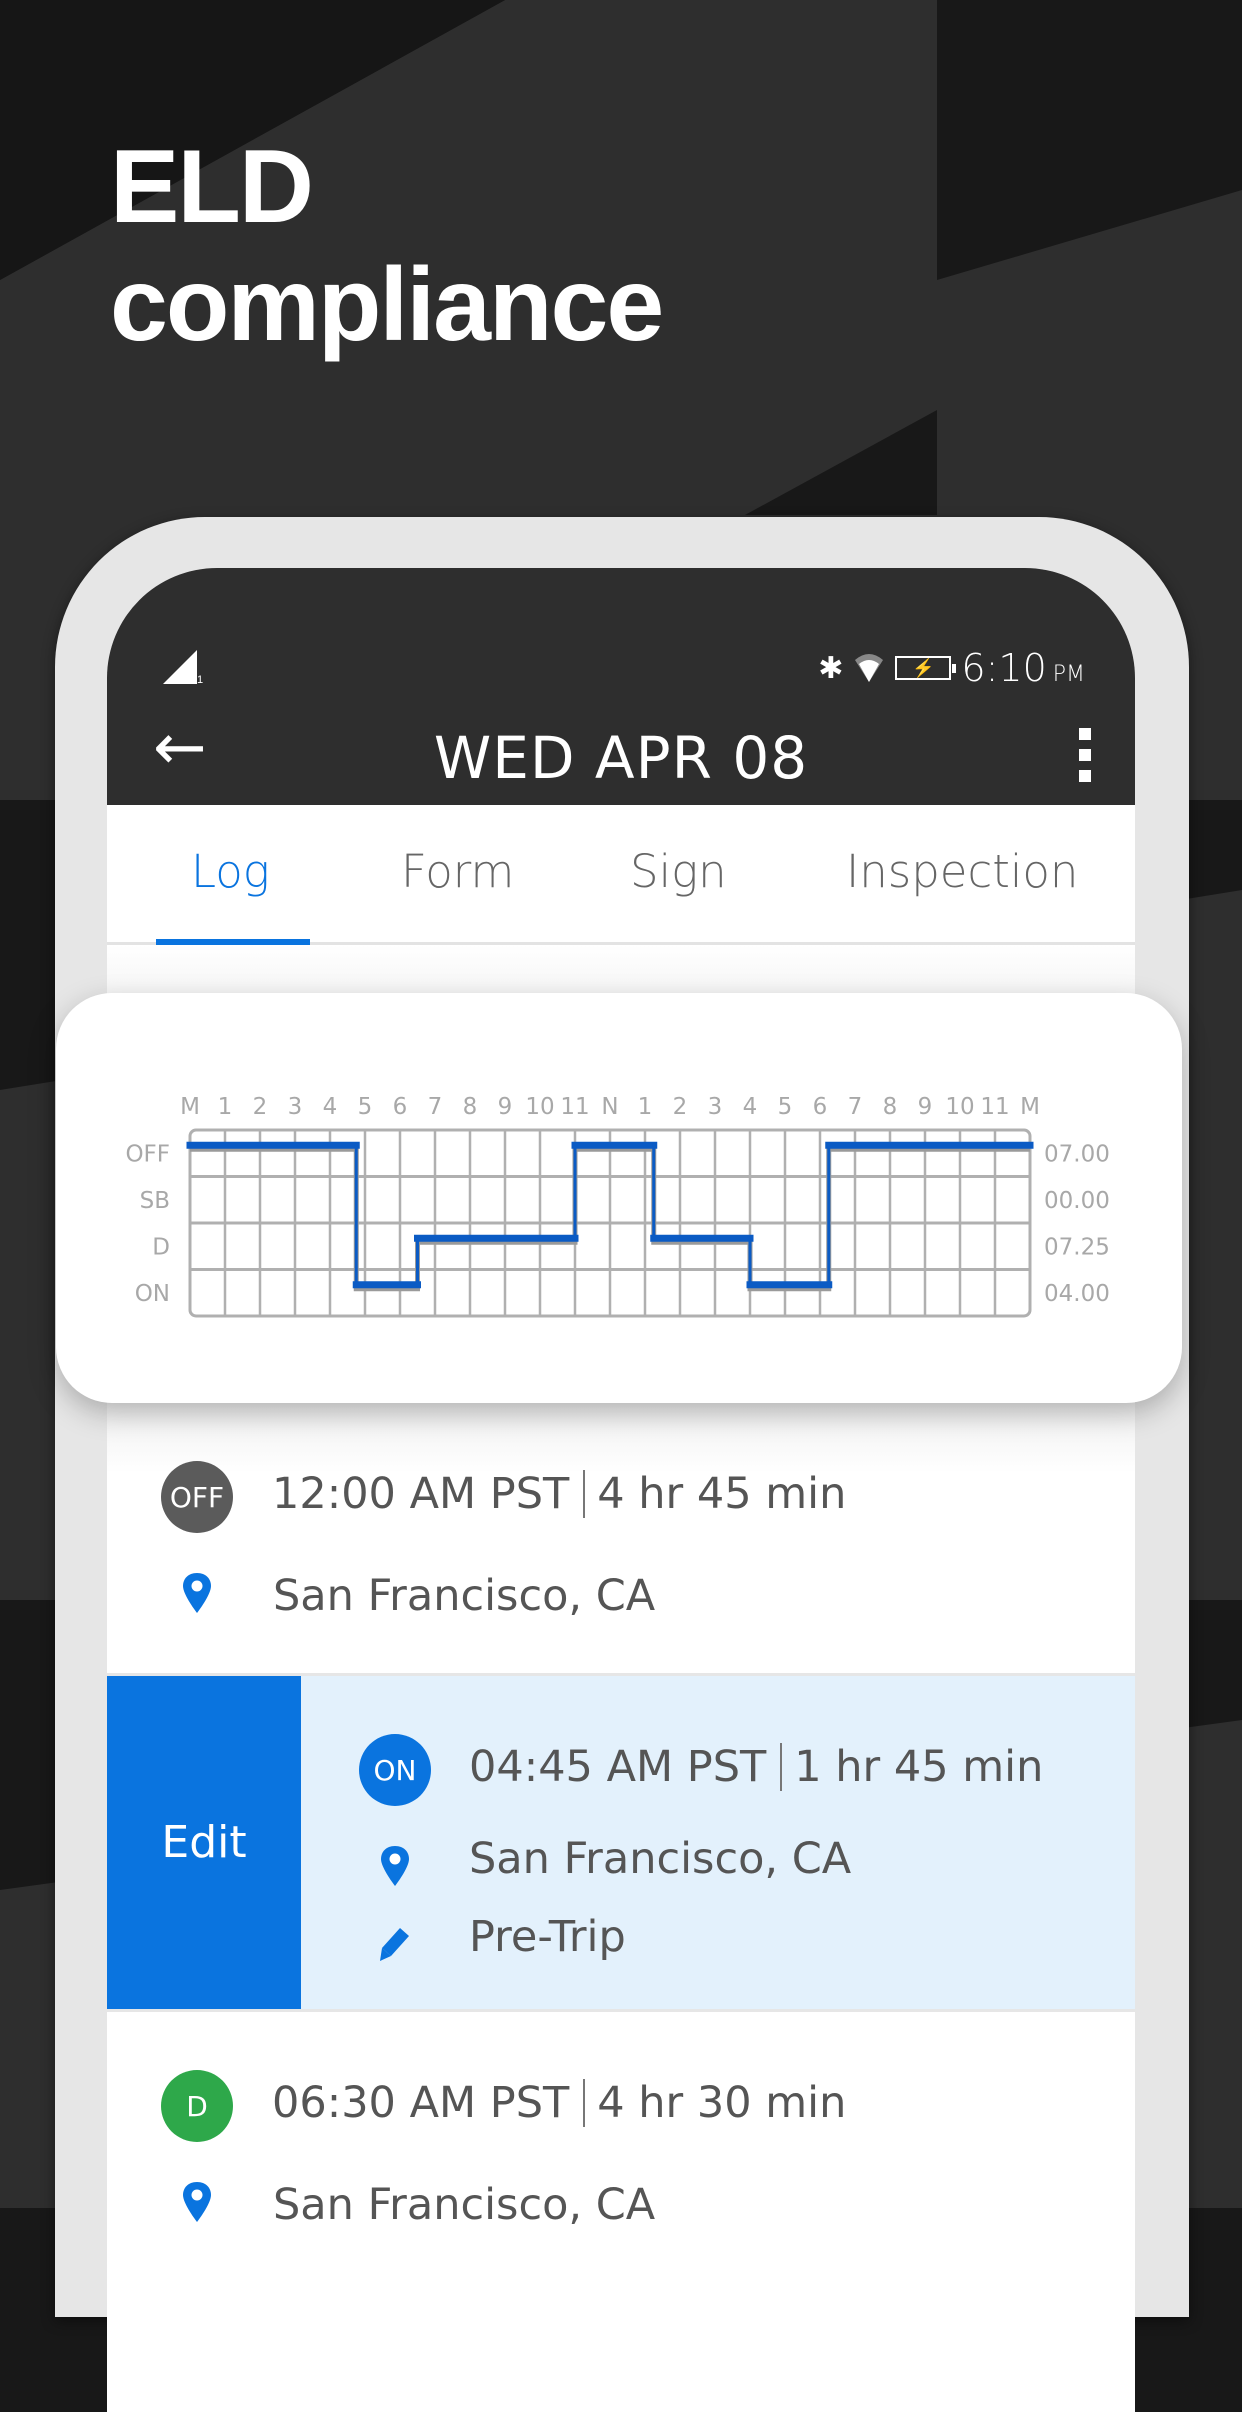  What do you see at coordinates (547, 1937) in the screenshot?
I see `entry-note: Pre-Trip` at bounding box center [547, 1937].